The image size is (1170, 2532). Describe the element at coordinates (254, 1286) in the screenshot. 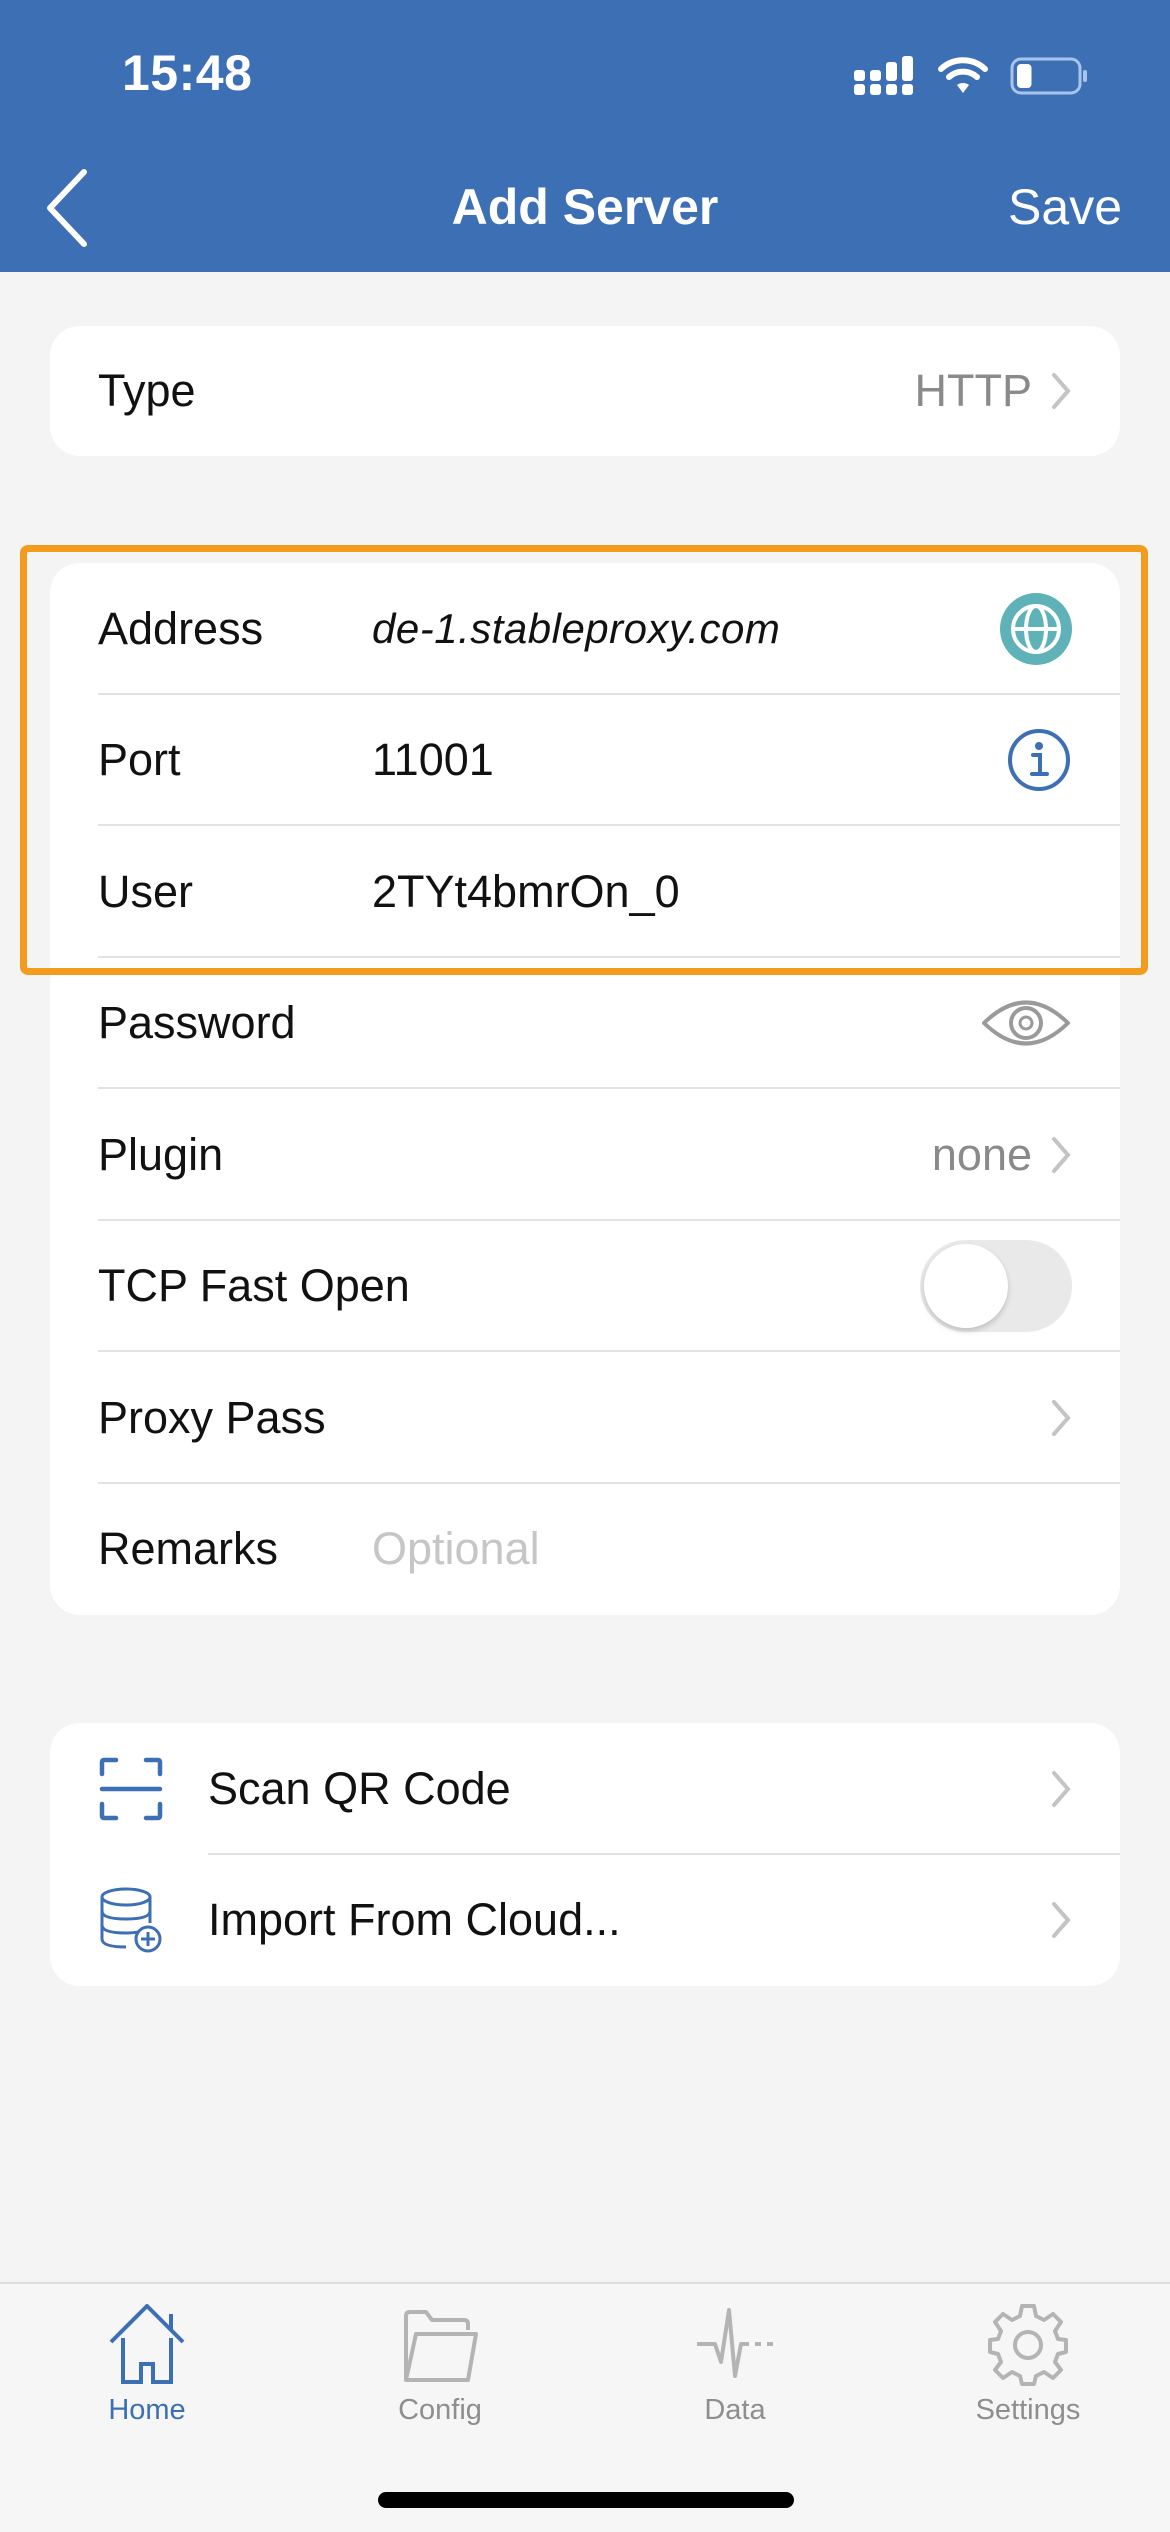

I see `tcp-fast-open-label: TCP Fast Open` at that location.